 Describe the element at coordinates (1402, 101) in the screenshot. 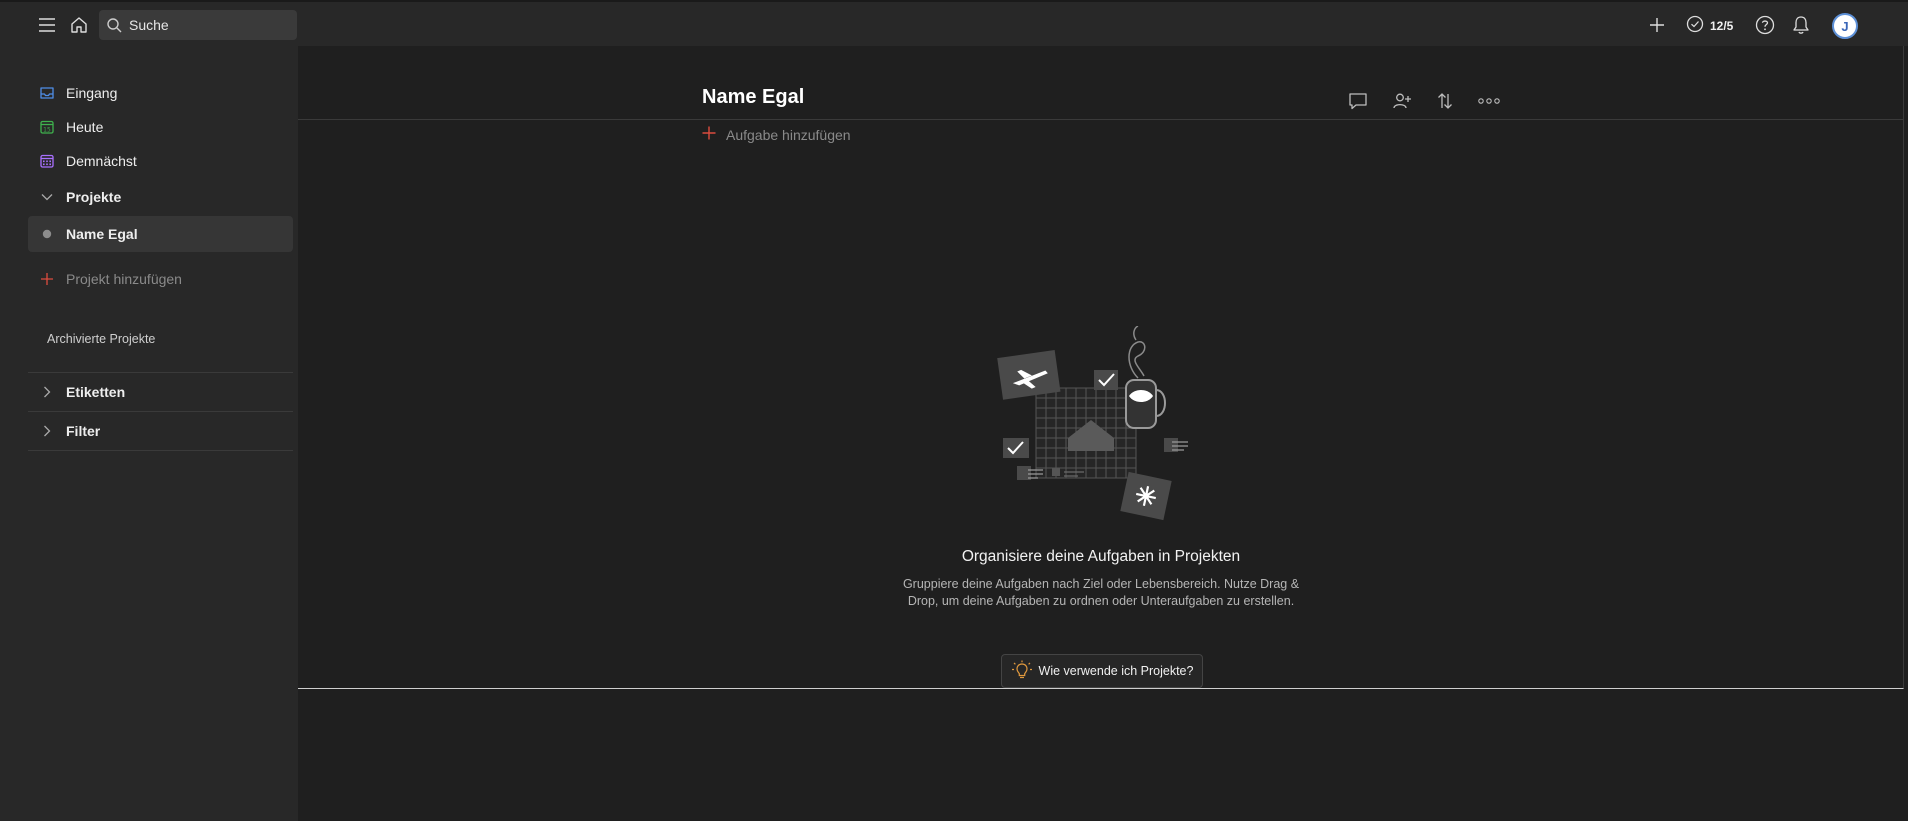

I see `share-icon` at that location.